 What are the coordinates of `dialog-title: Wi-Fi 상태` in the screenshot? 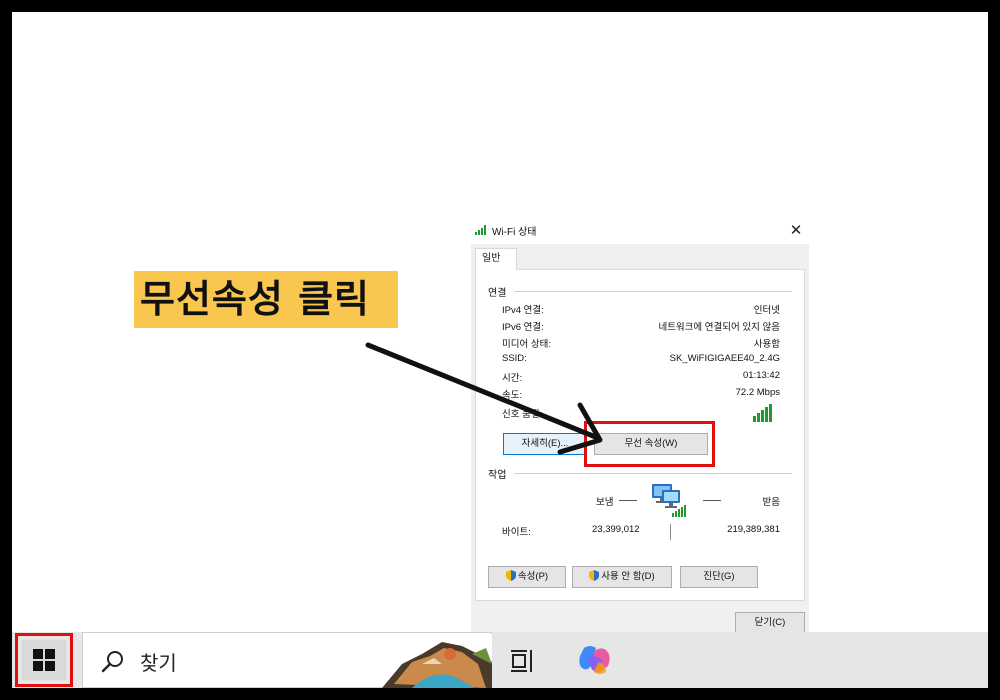 It's located at (514, 232).